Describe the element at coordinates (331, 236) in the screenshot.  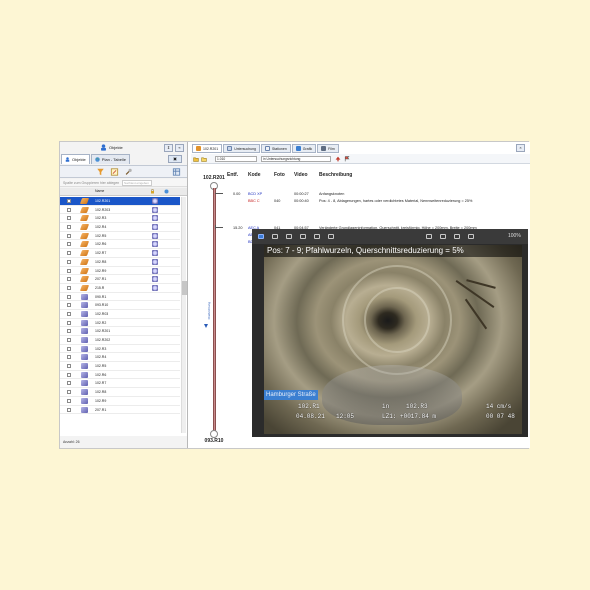
I see `edit-image-icon` at that location.